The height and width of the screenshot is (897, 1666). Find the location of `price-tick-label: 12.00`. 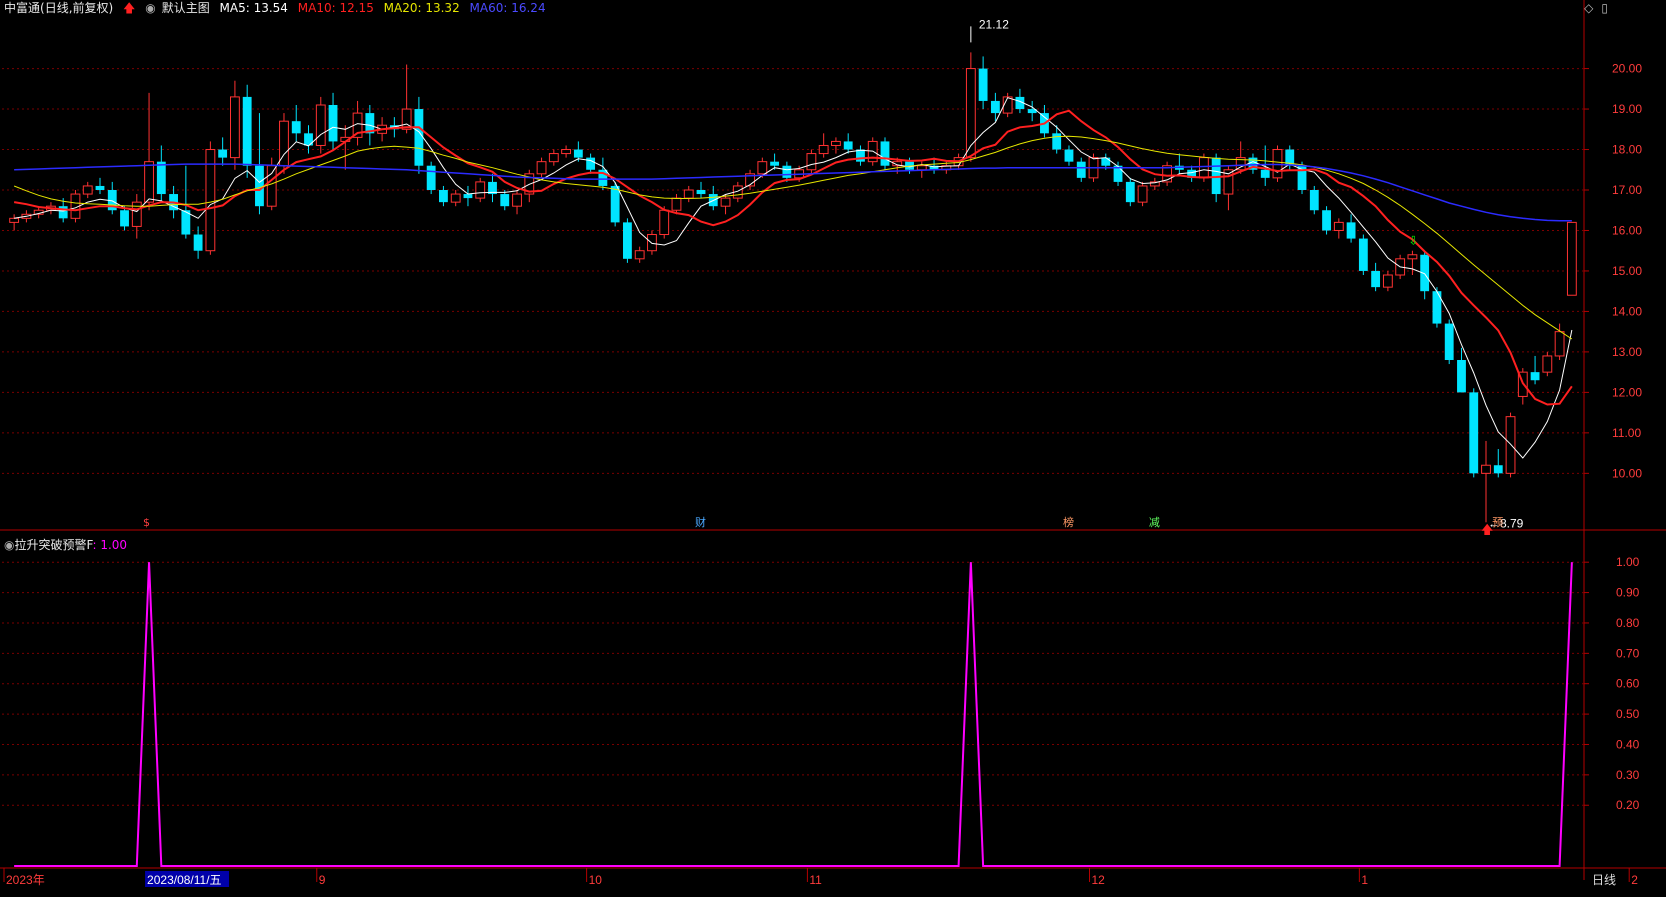

price-tick-label: 12.00 is located at coordinates (1627, 392).